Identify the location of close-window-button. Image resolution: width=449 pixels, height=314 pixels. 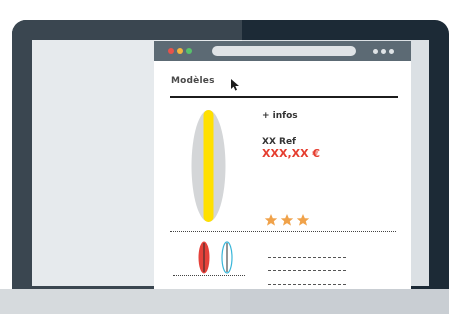
(171, 51).